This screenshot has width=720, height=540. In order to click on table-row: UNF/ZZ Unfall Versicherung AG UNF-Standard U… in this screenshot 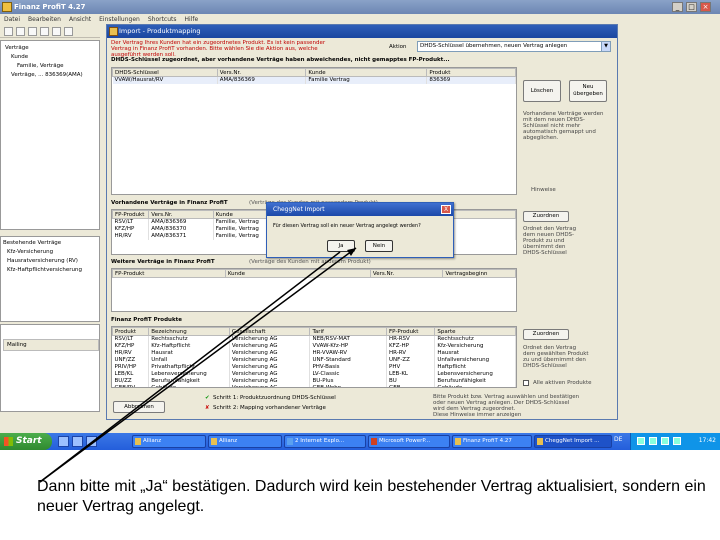, I will do `click(314, 360)`.